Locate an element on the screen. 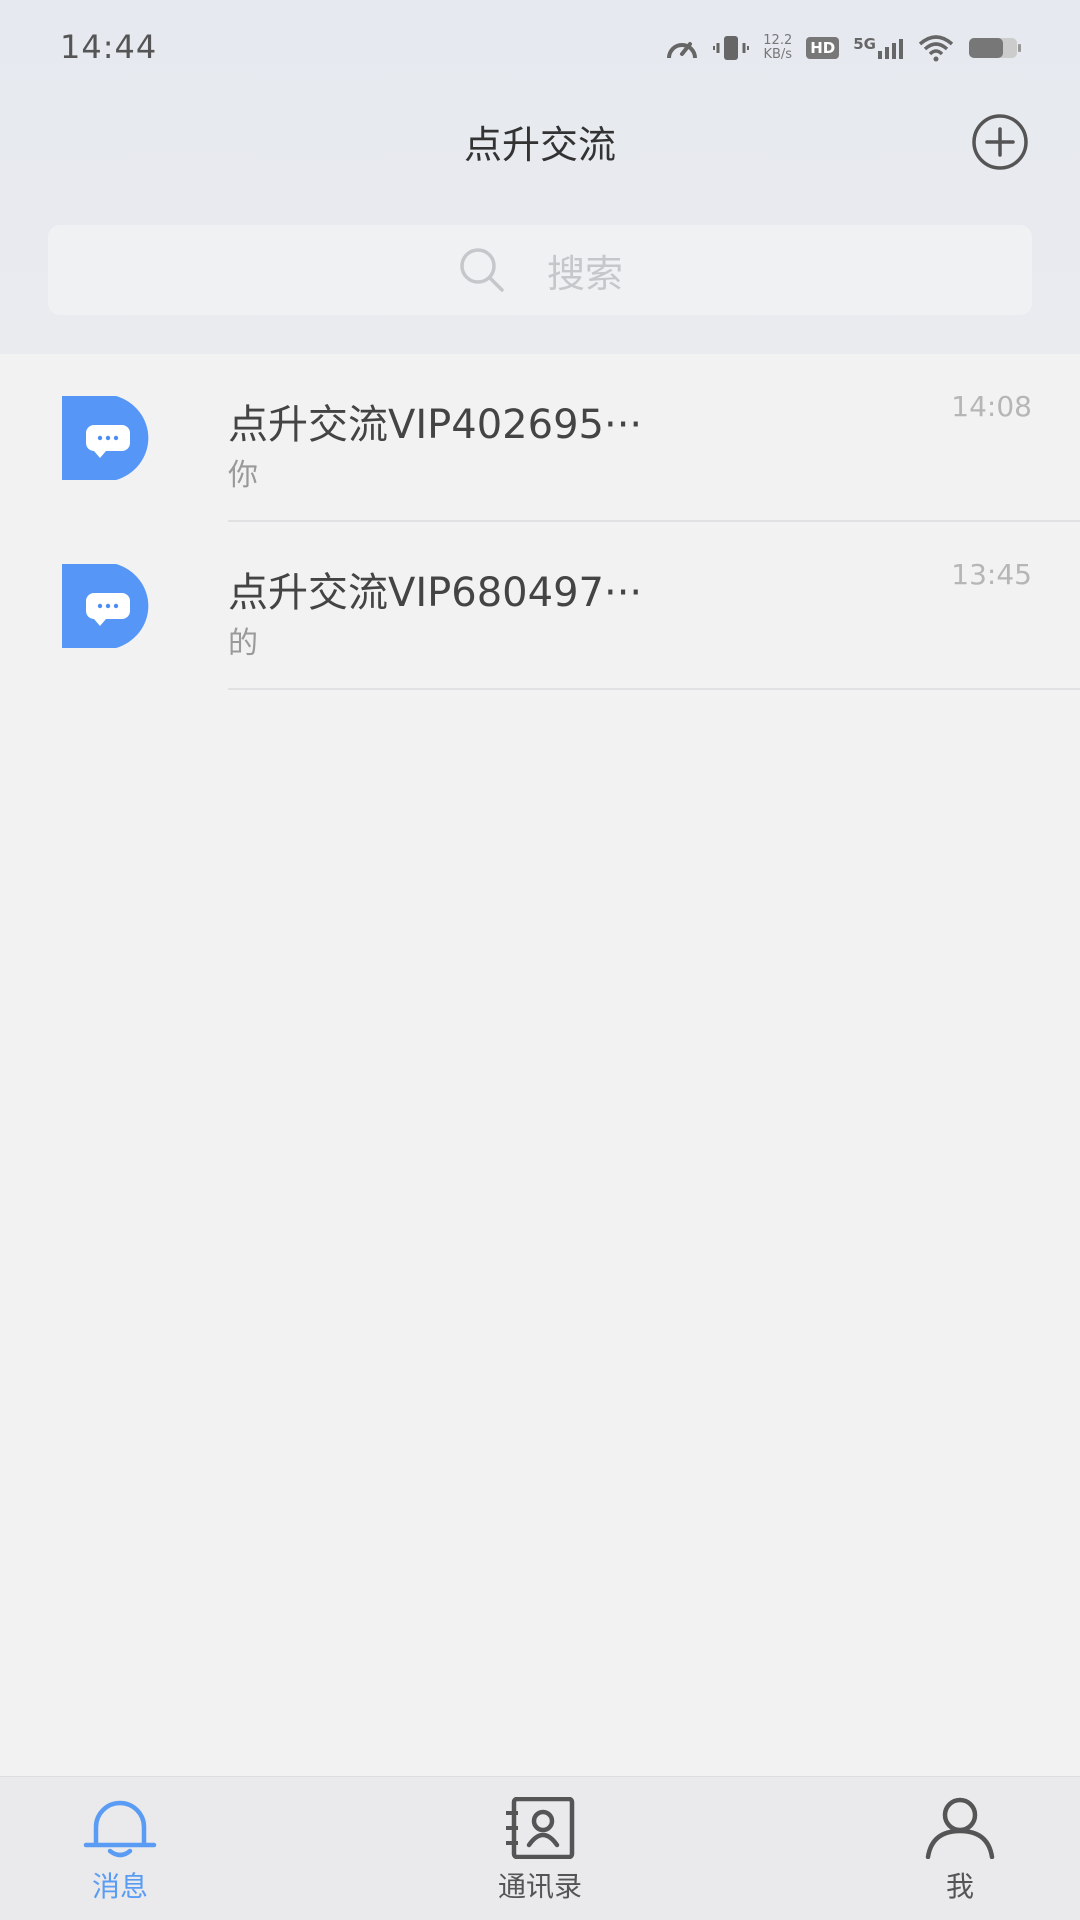 This screenshot has height=1920, width=1080. vibrate-icon is located at coordinates (731, 48).